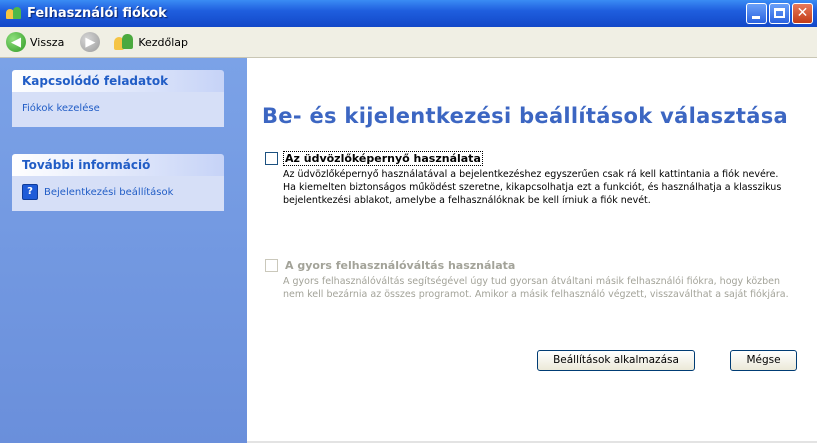 This screenshot has height=443, width=817. I want to click on logon-settings-link: ? Bejelentkezési beállítások, so click(118, 192).